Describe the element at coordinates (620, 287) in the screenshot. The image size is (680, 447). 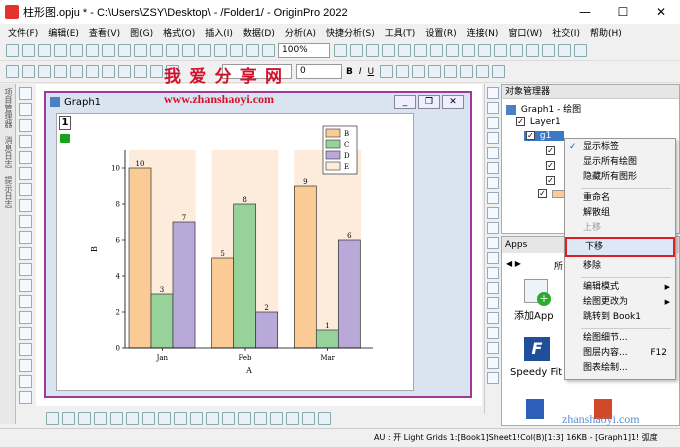
I see `menu-edit-mode: 编辑模式 ▶` at that location.